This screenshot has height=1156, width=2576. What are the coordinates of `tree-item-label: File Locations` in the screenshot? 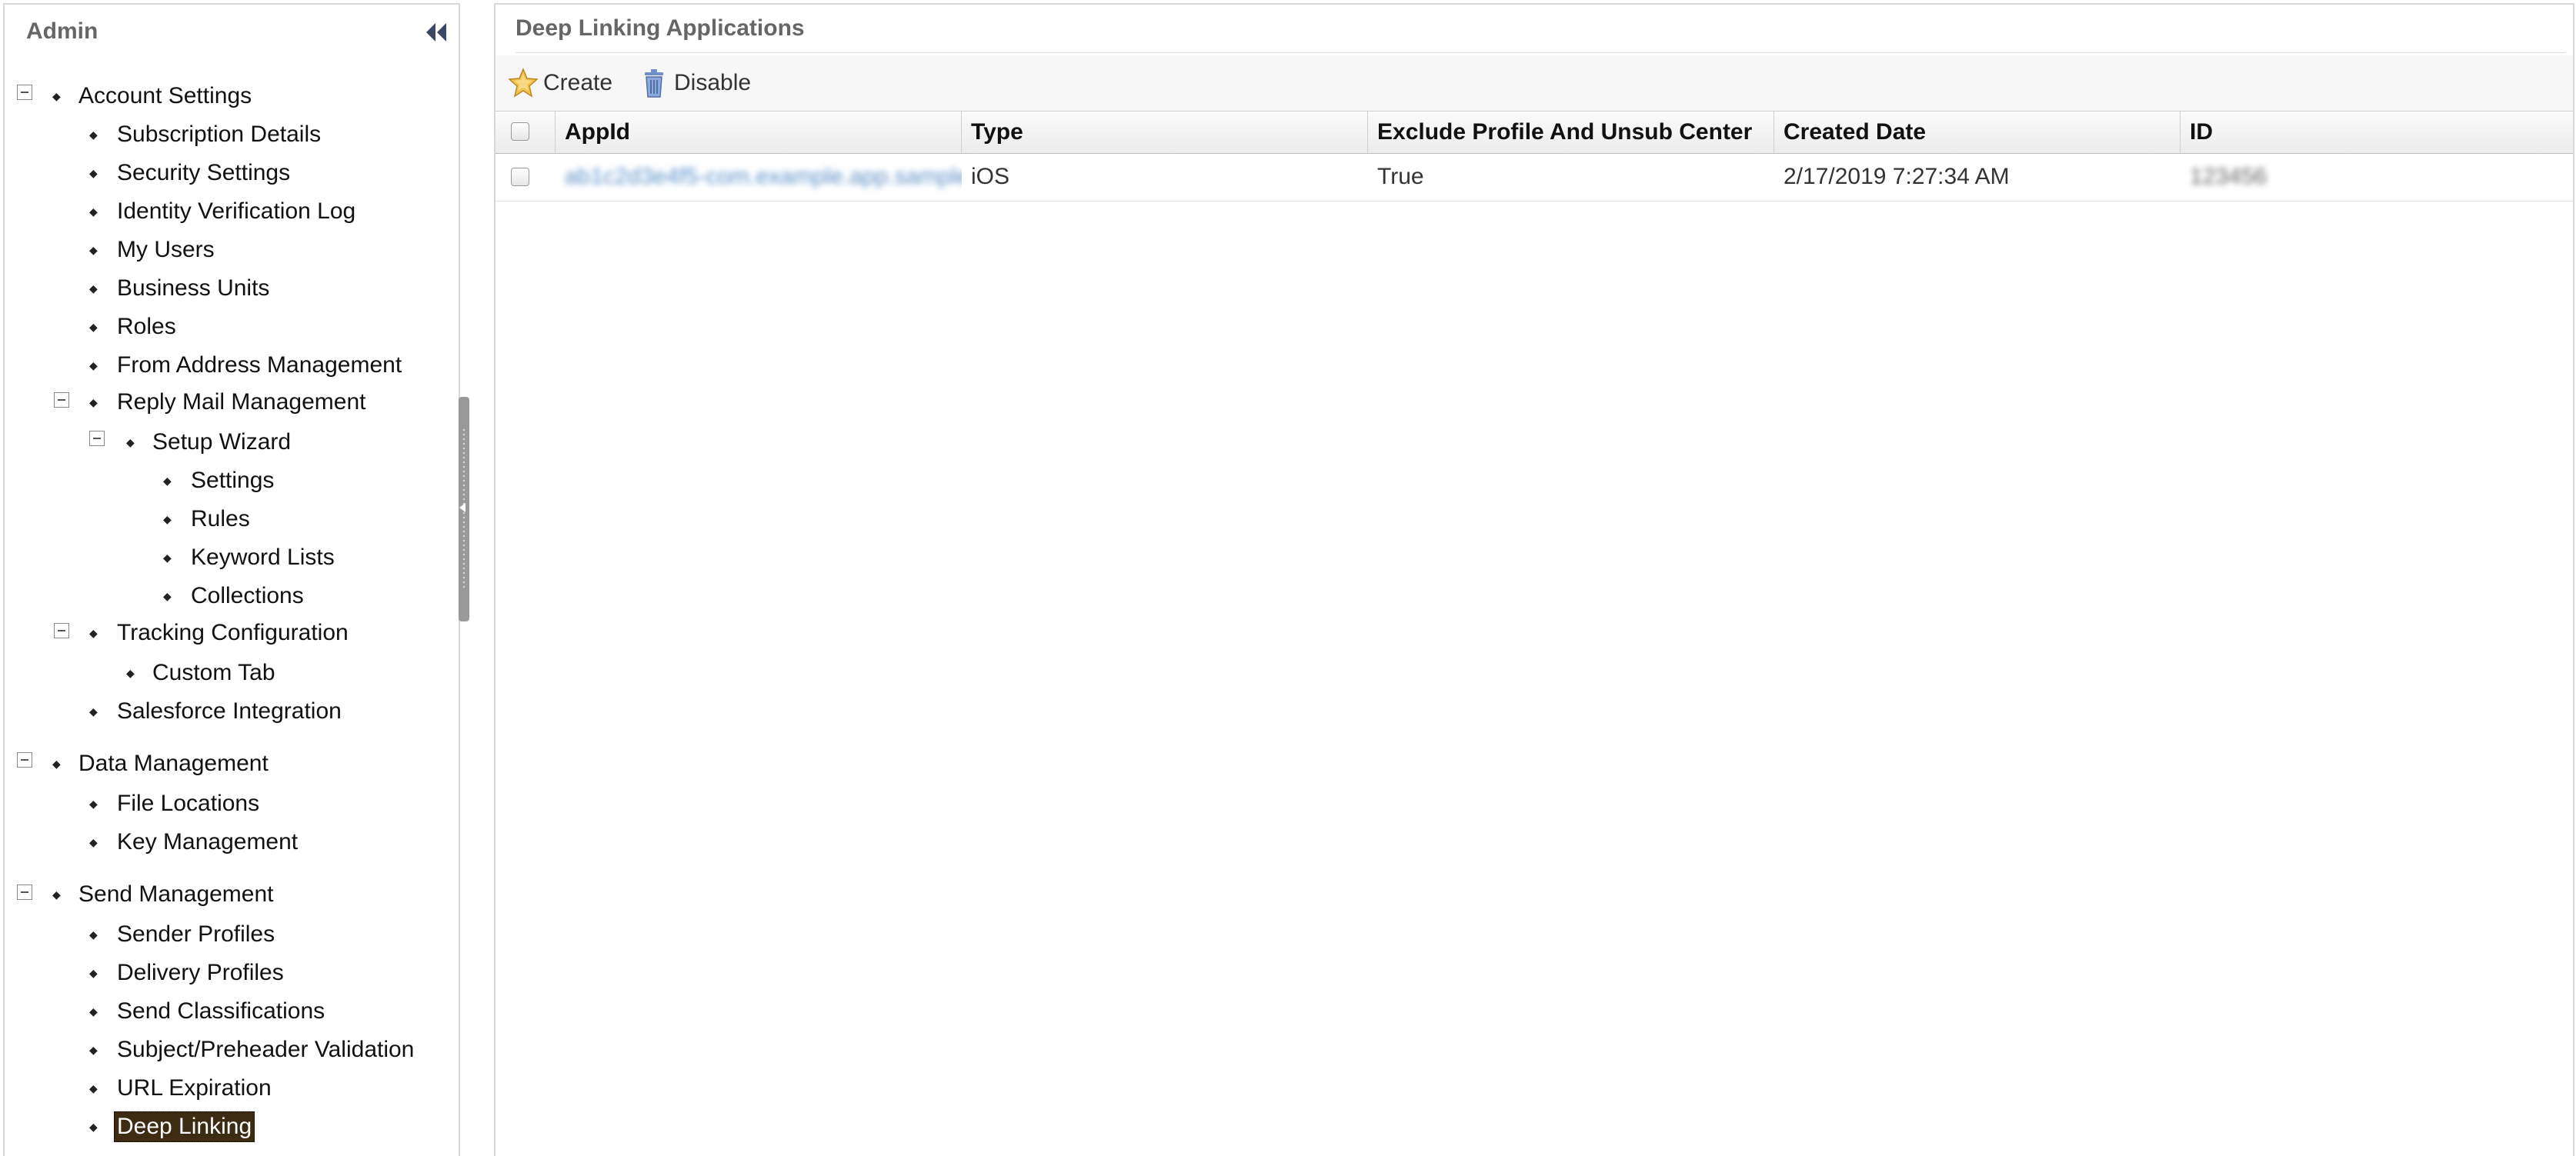 It's located at (189, 803).